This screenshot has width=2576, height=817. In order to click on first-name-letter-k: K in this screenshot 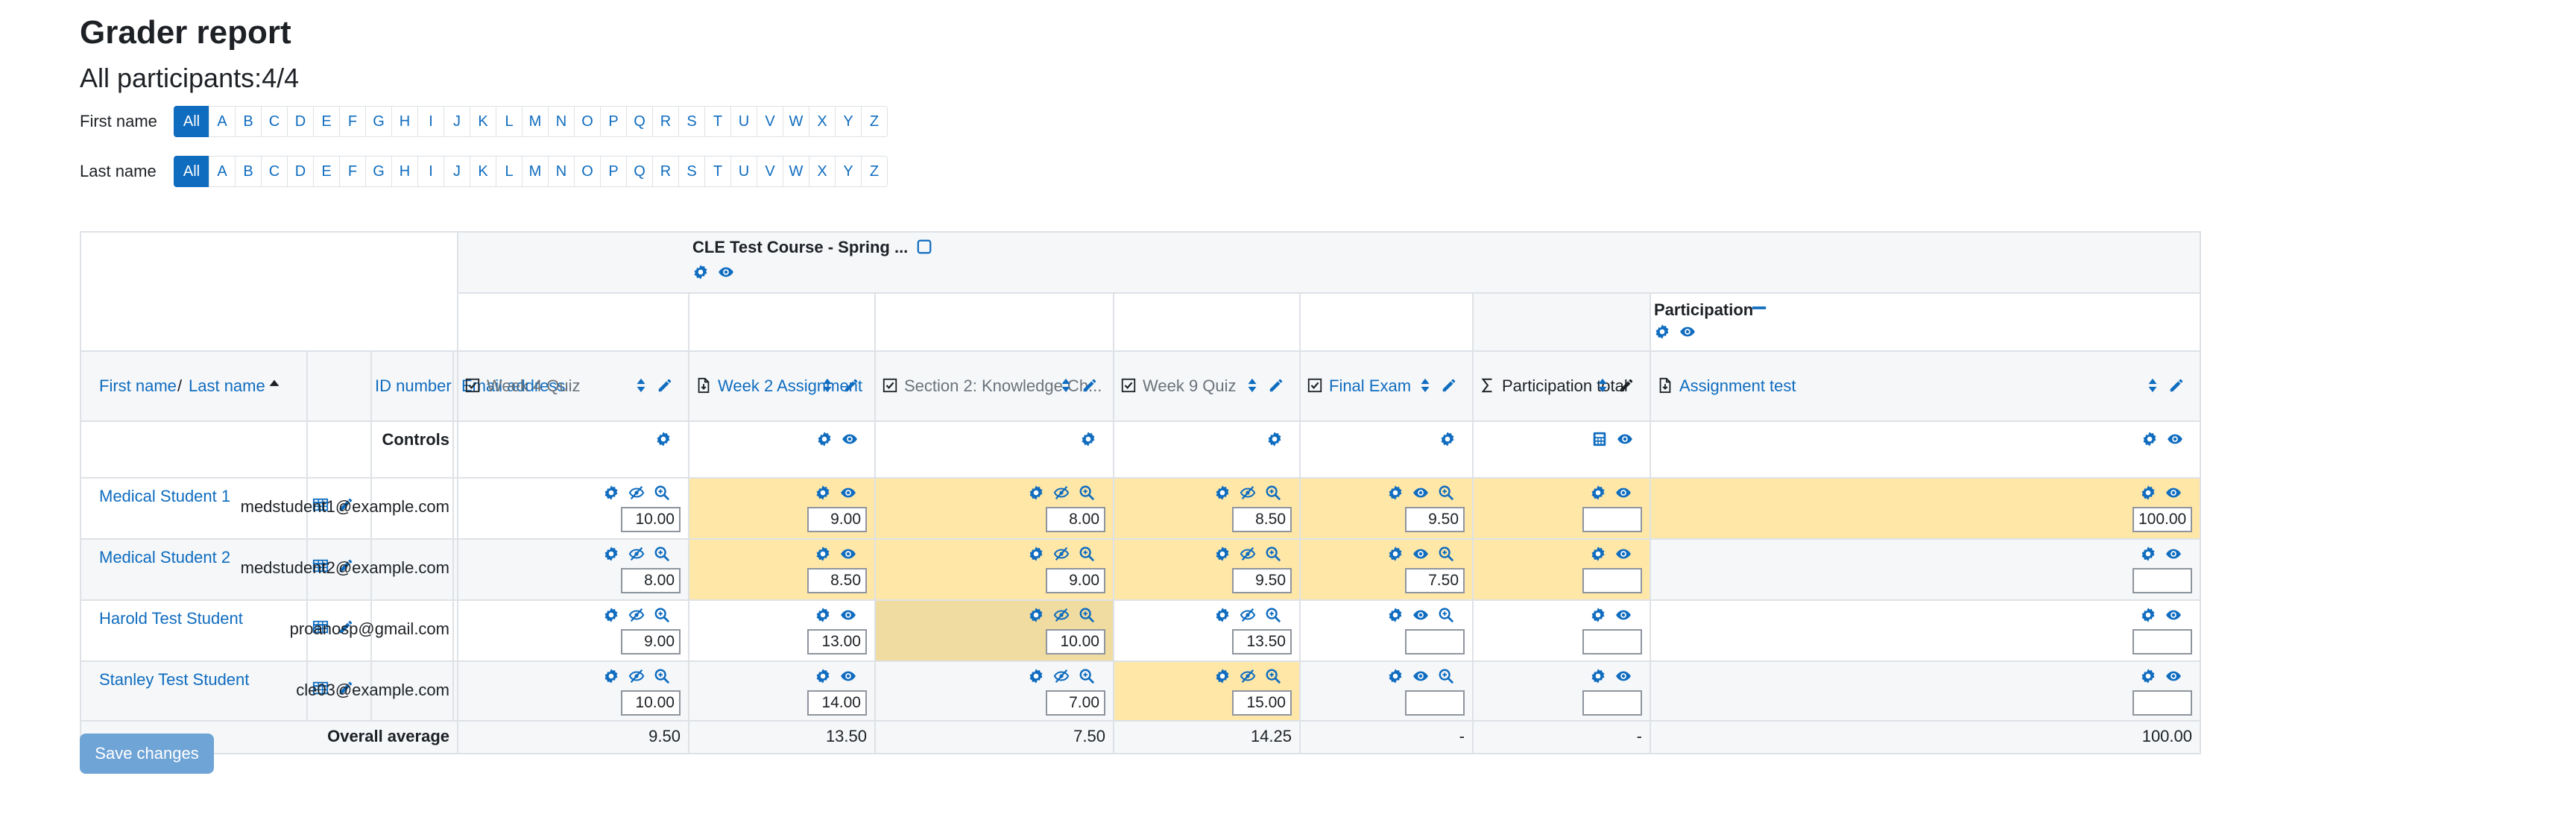, I will do `click(483, 121)`.